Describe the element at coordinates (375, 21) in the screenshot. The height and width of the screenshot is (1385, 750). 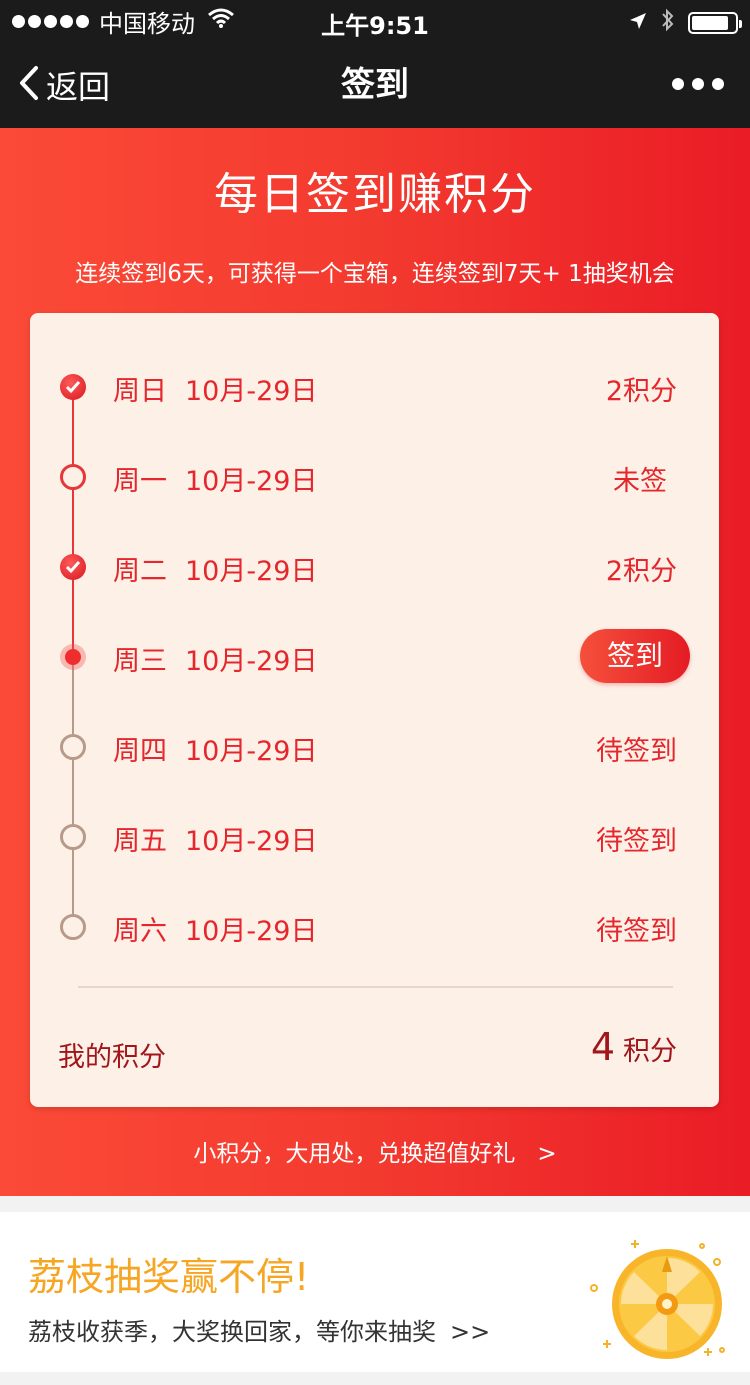
I see `status-bar: 中国移动 上午9:51` at that location.